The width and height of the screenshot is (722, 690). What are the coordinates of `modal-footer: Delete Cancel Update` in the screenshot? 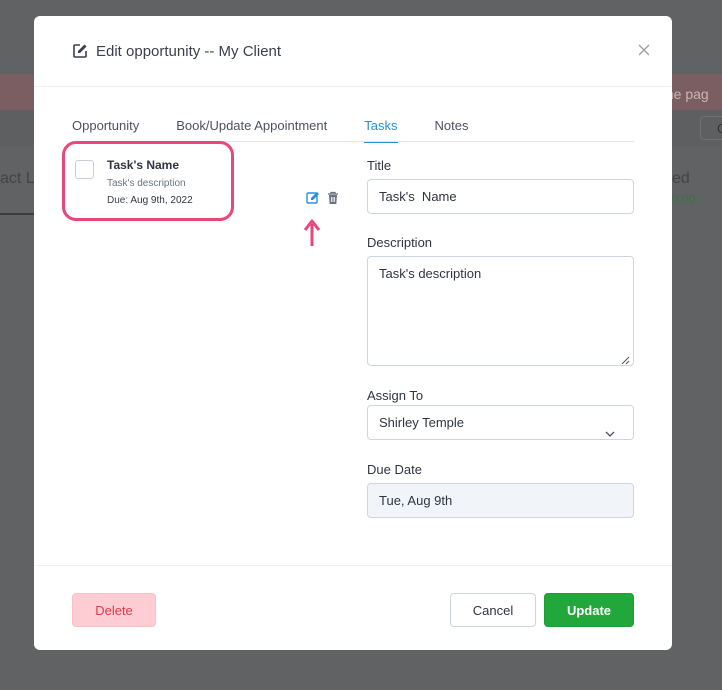 It's located at (353, 607).